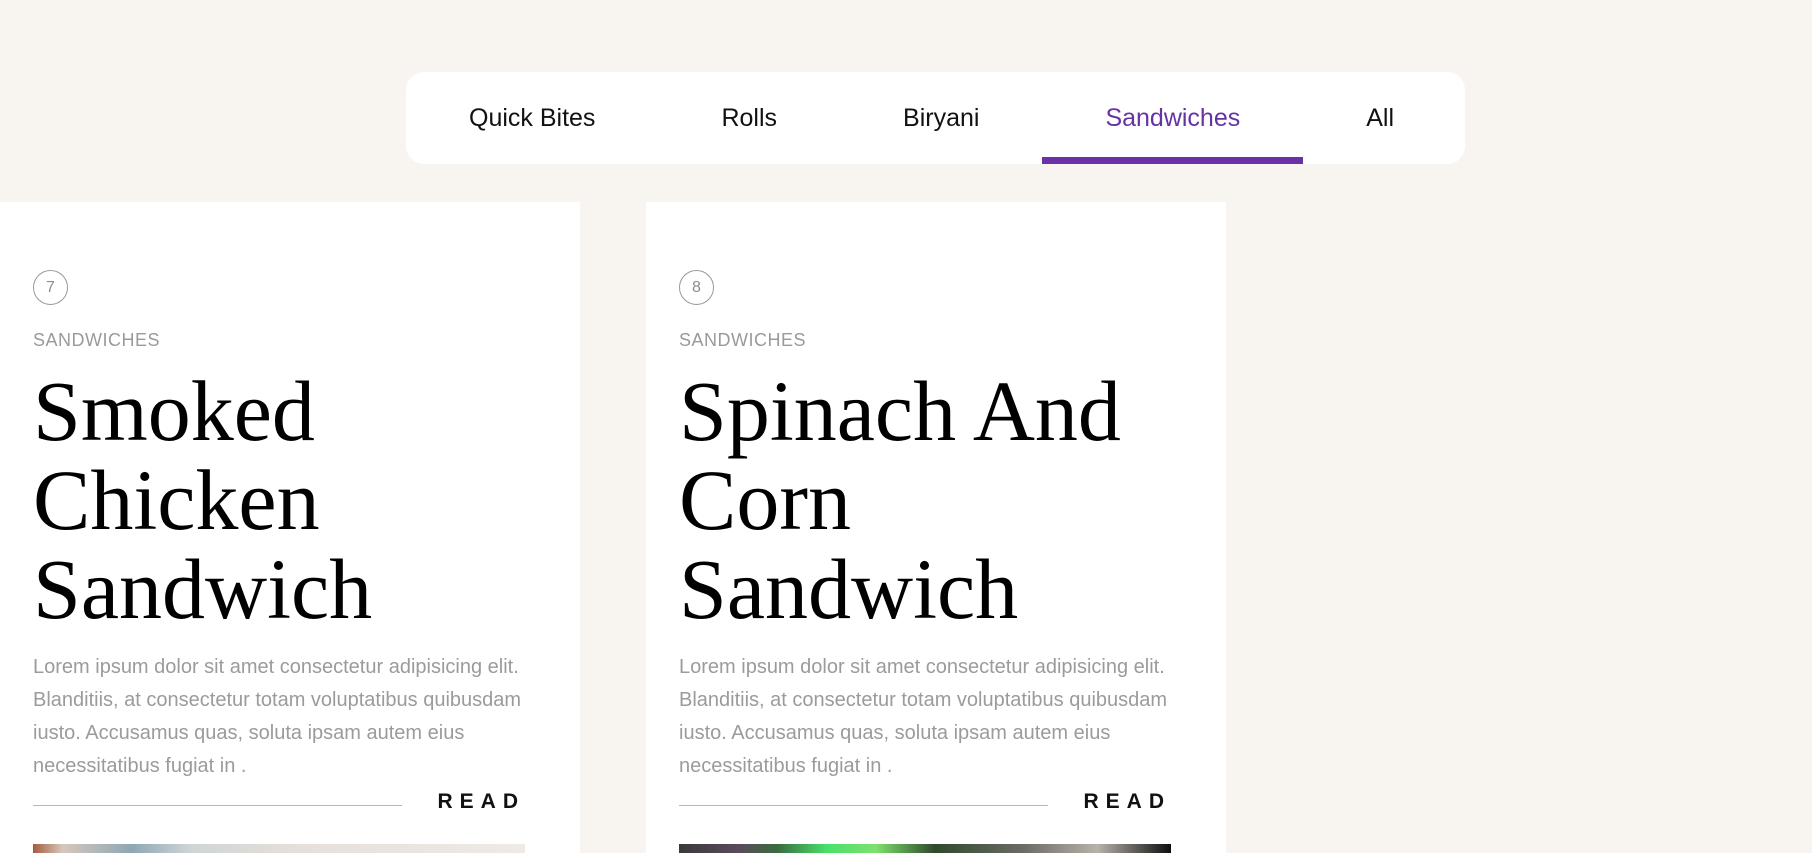 The image size is (1812, 853). I want to click on card-number-badge: 8, so click(696, 287).